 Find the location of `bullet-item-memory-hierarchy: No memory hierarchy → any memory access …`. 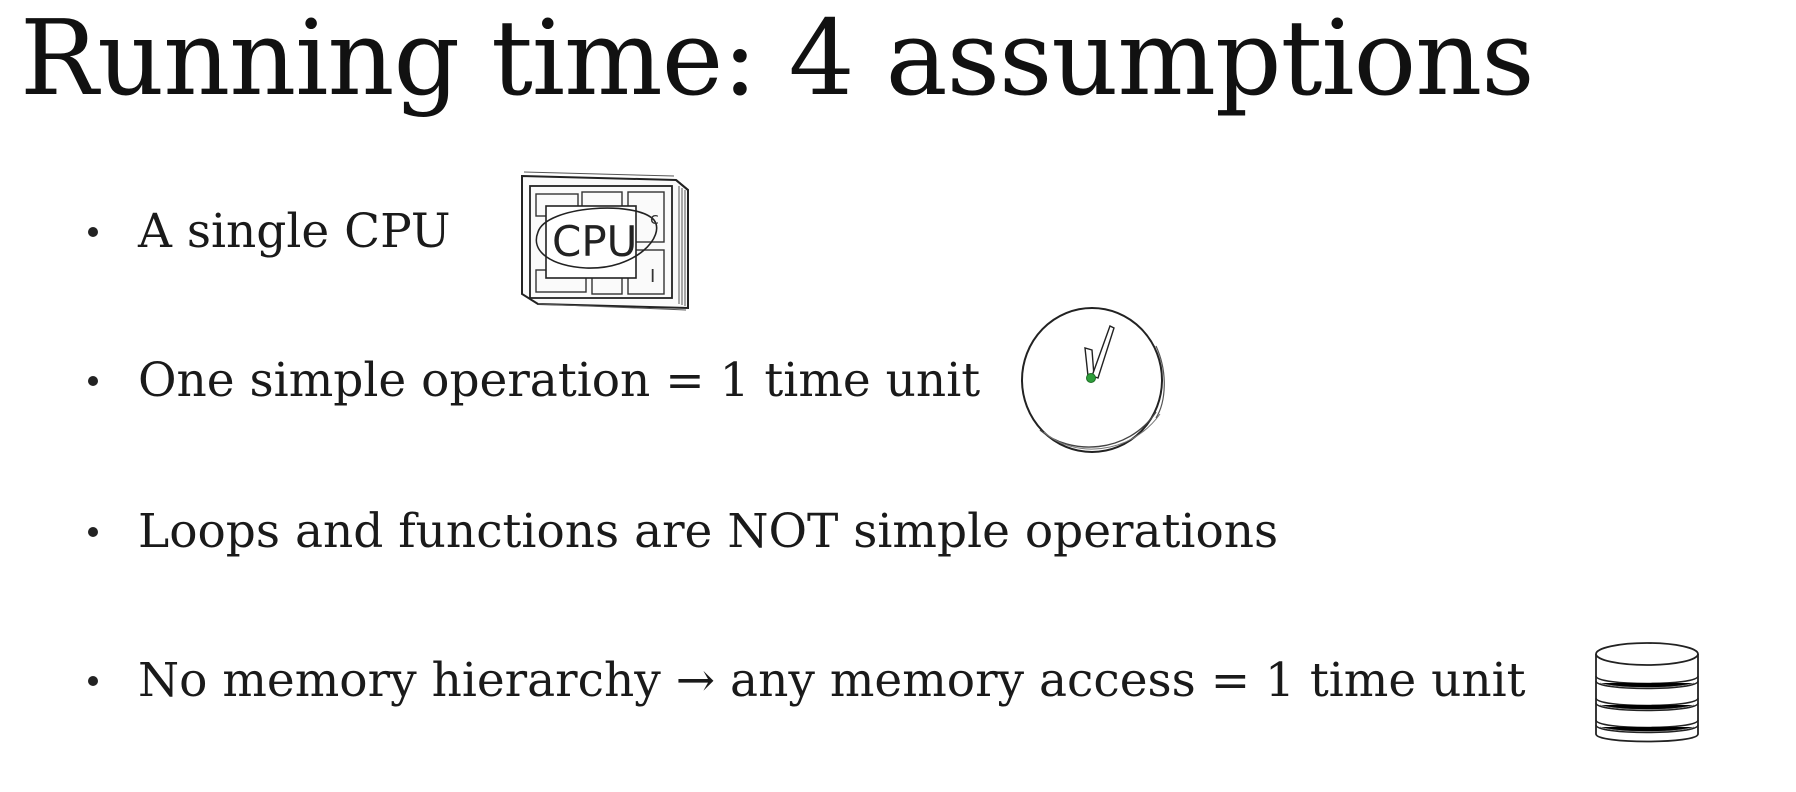

bullet-item-memory-hierarchy: No memory hierarchy → any memory access … is located at coordinates (807, 681).